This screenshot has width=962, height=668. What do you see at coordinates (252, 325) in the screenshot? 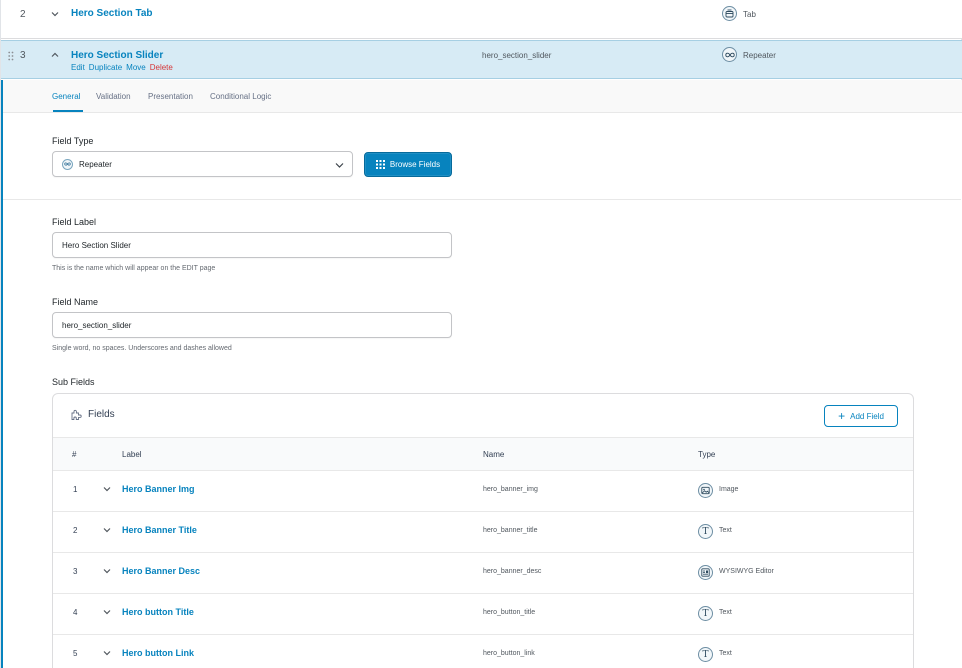
I see `field-name-input: hero_section_slider` at bounding box center [252, 325].